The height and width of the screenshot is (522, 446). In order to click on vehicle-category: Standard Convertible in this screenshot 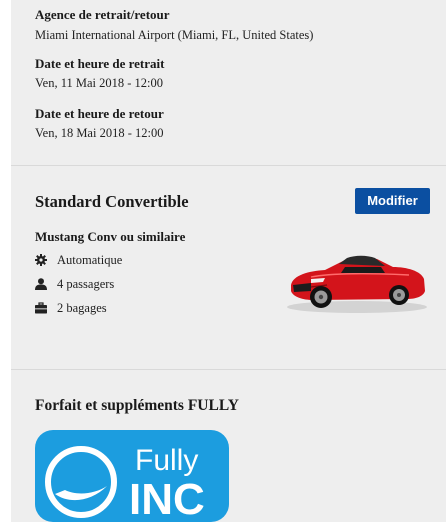, I will do `click(112, 201)`.